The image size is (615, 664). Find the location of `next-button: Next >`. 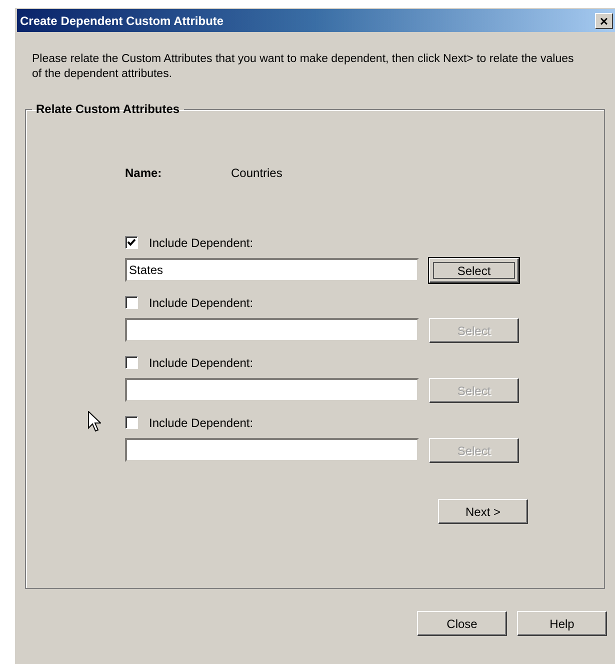

next-button: Next > is located at coordinates (483, 511).